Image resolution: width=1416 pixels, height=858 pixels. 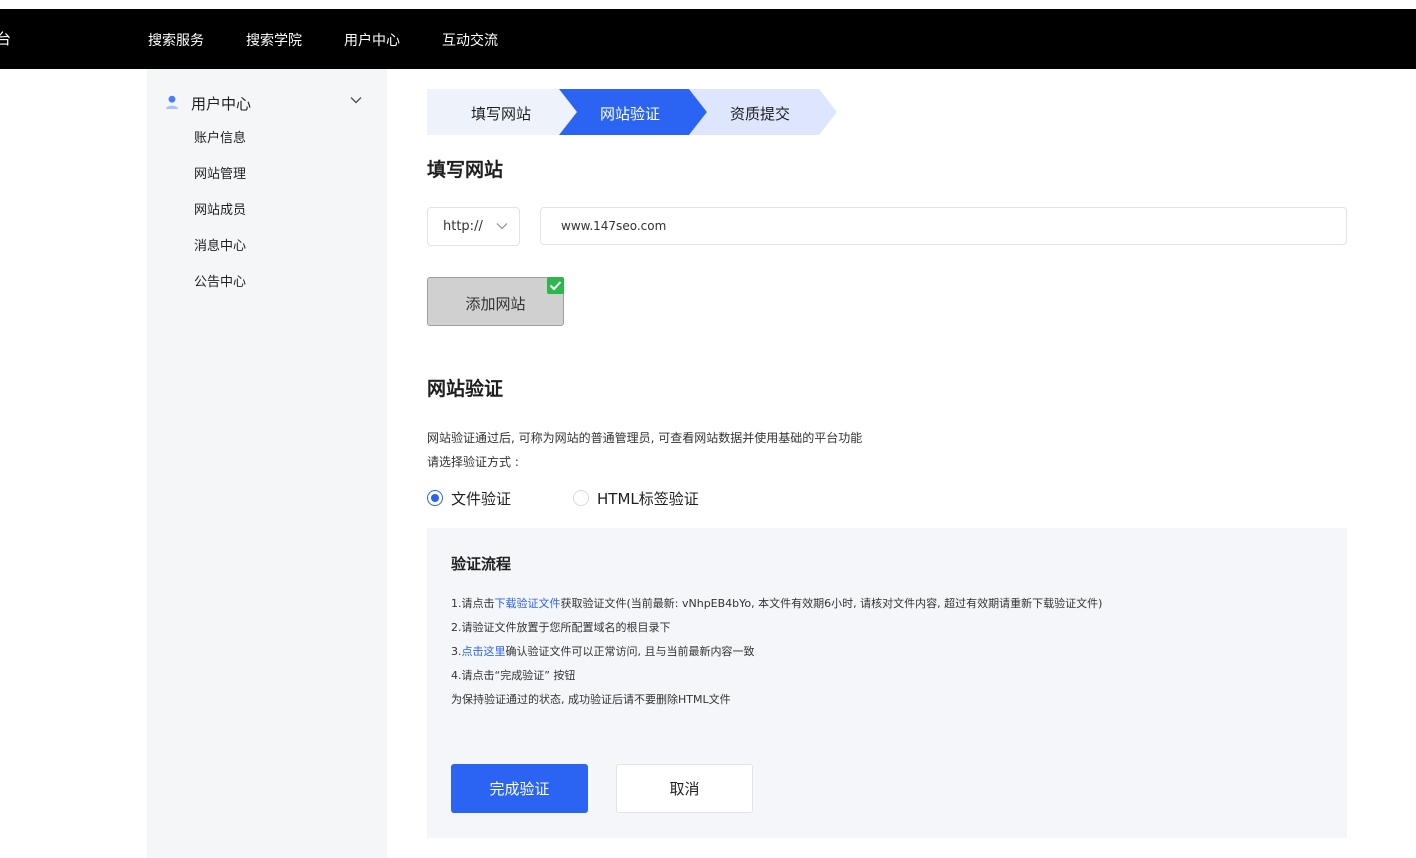 What do you see at coordinates (463, 226) in the screenshot?
I see `protocol-value: http://` at bounding box center [463, 226].